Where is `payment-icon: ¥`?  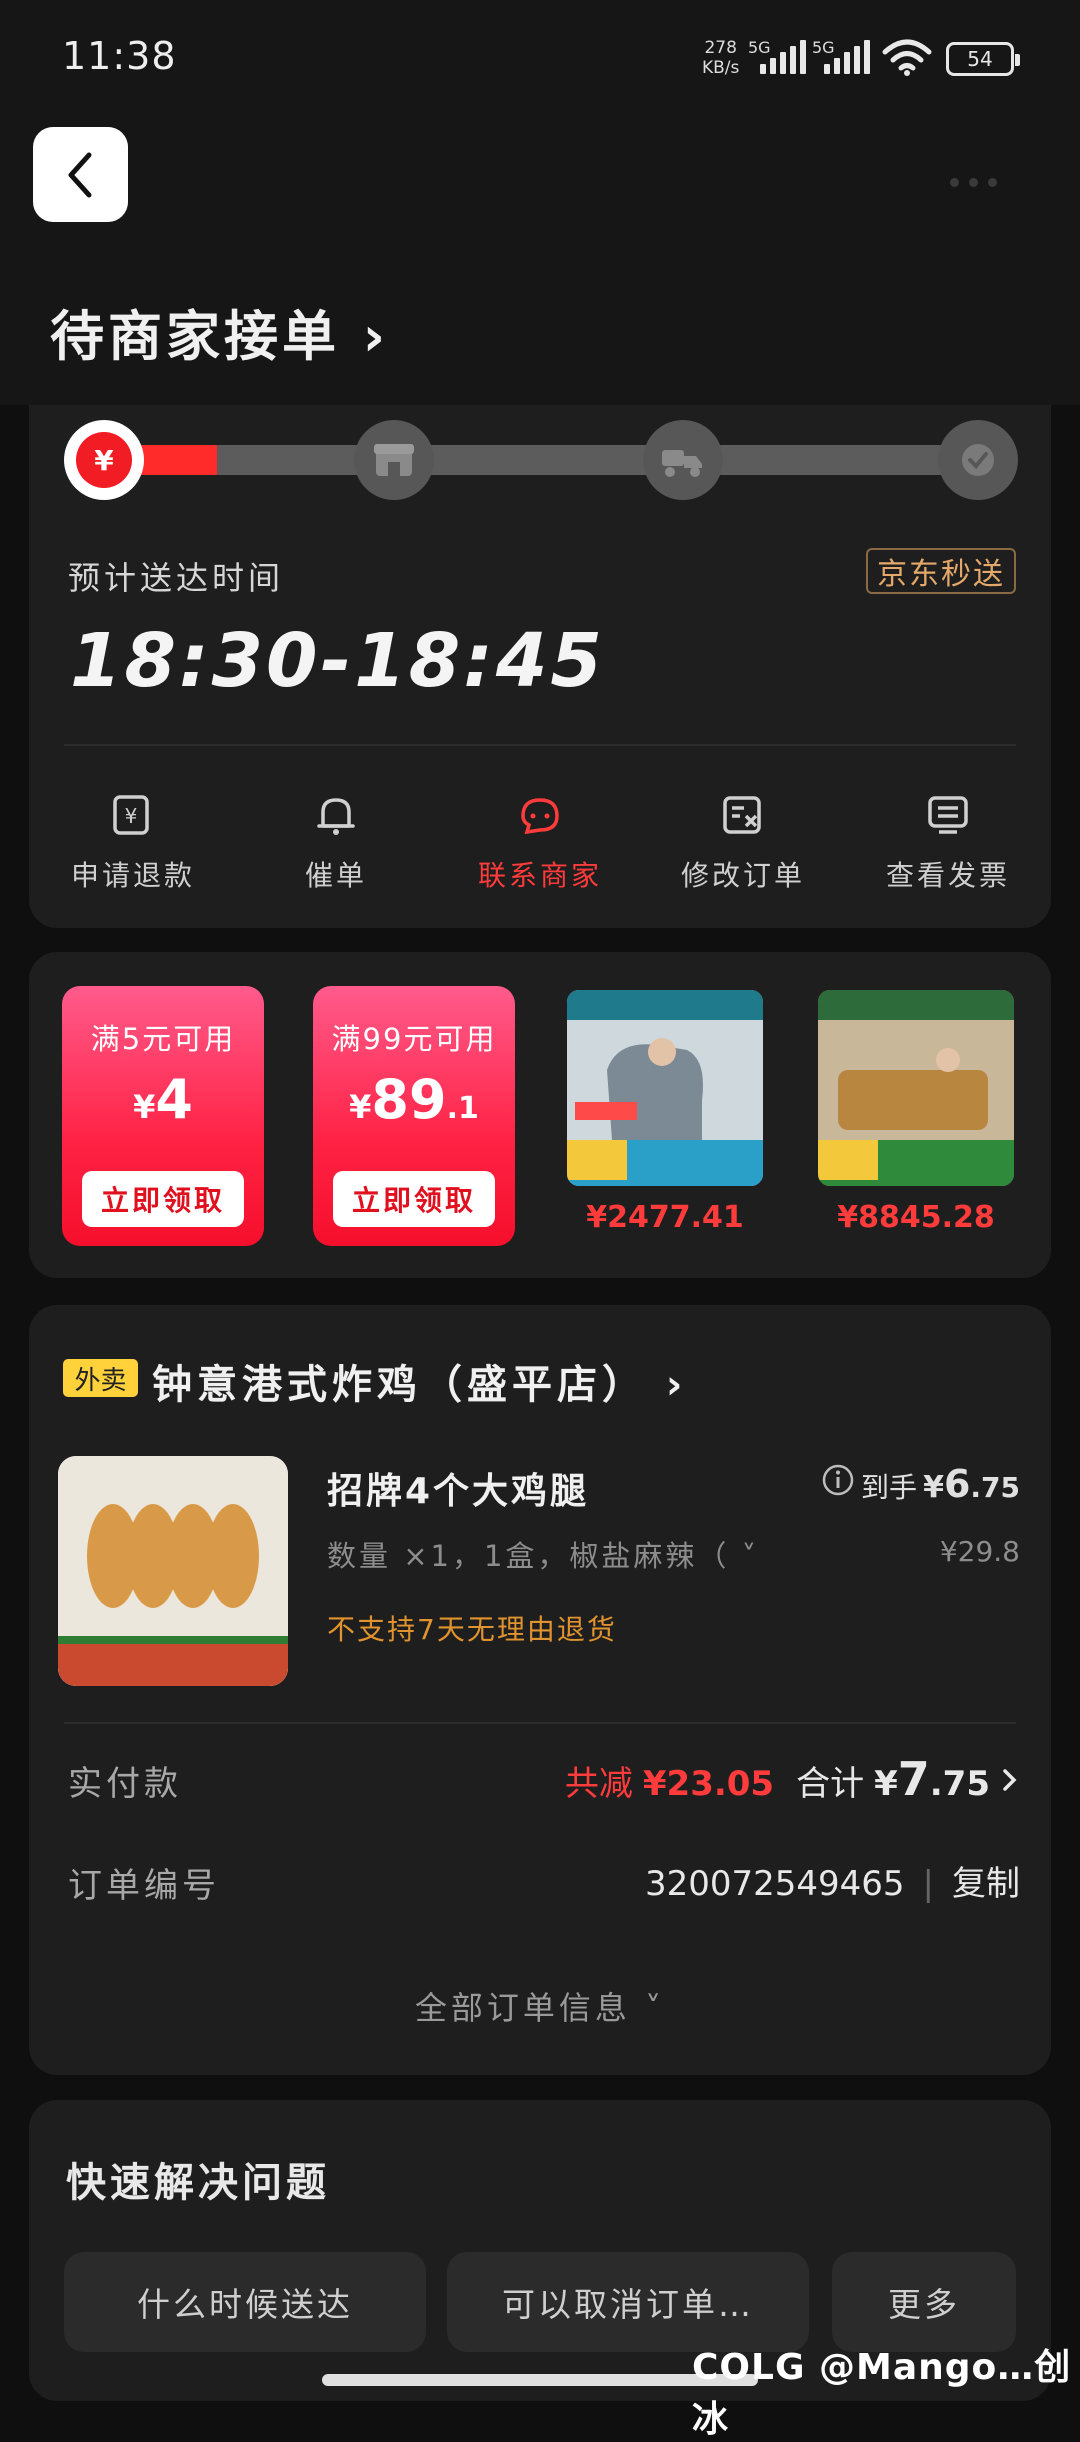
payment-icon: ¥ is located at coordinates (104, 460).